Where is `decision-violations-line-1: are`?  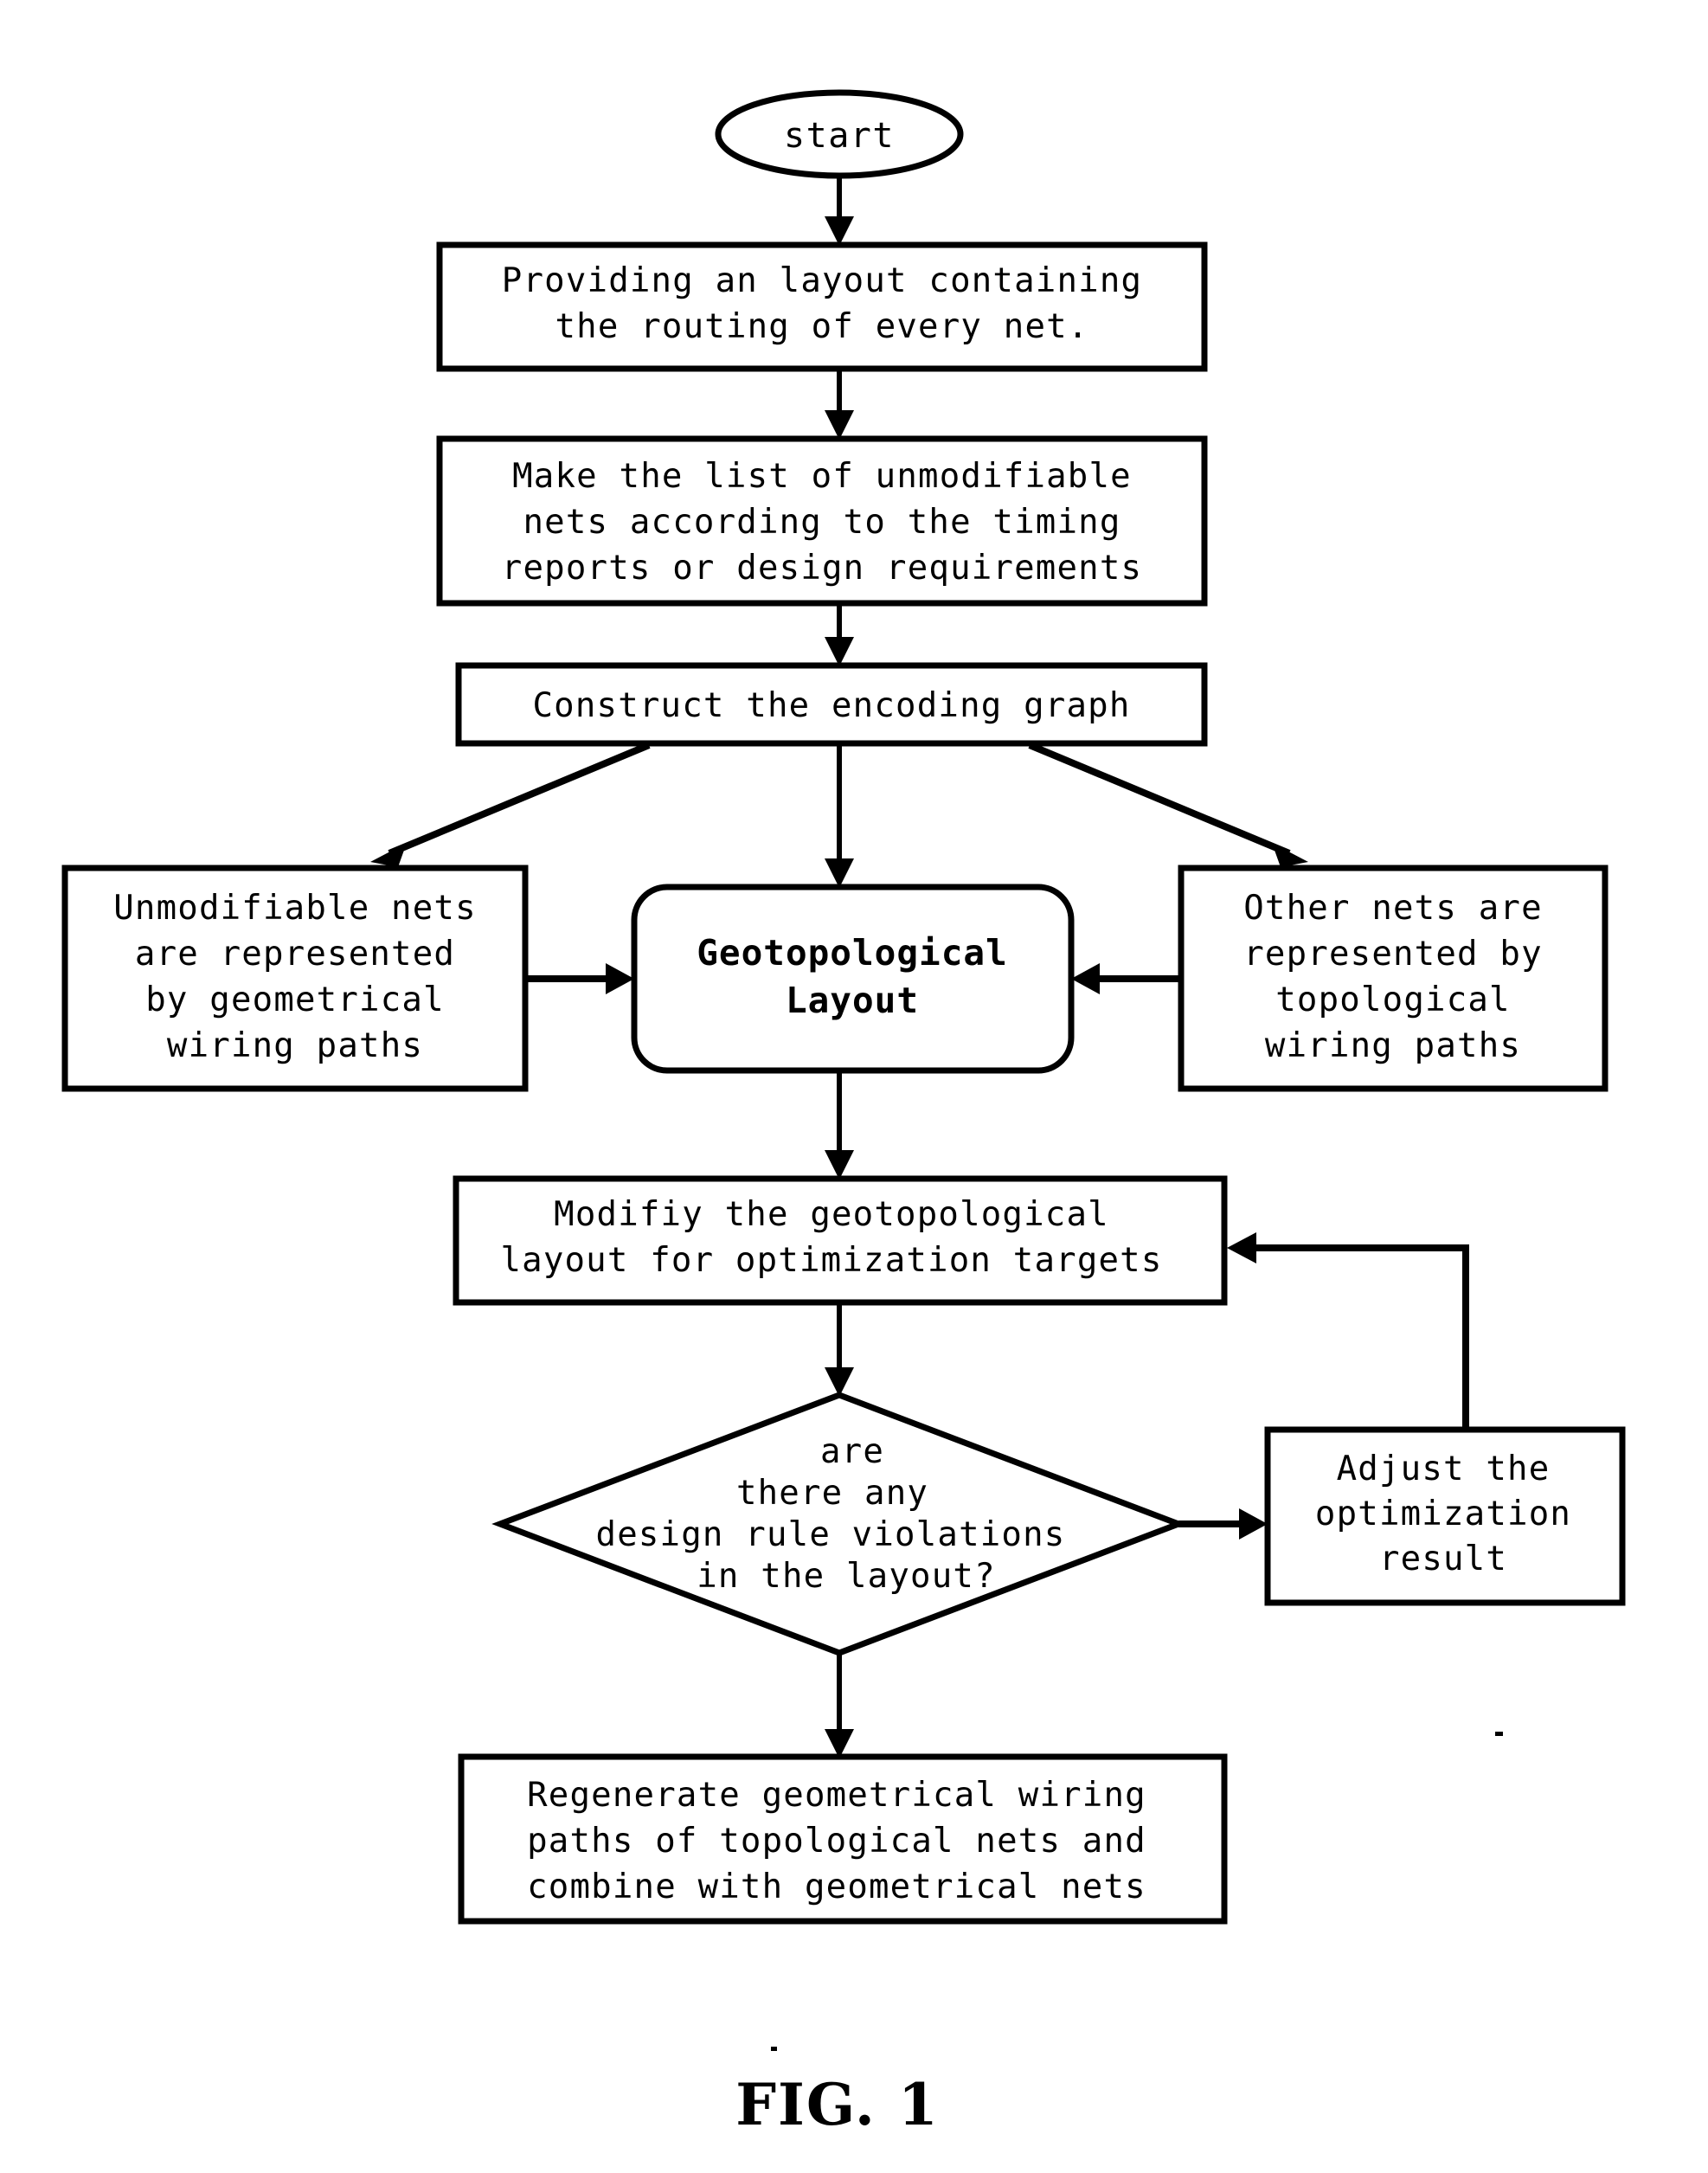
decision-violations-line-1: are is located at coordinates (852, 1451).